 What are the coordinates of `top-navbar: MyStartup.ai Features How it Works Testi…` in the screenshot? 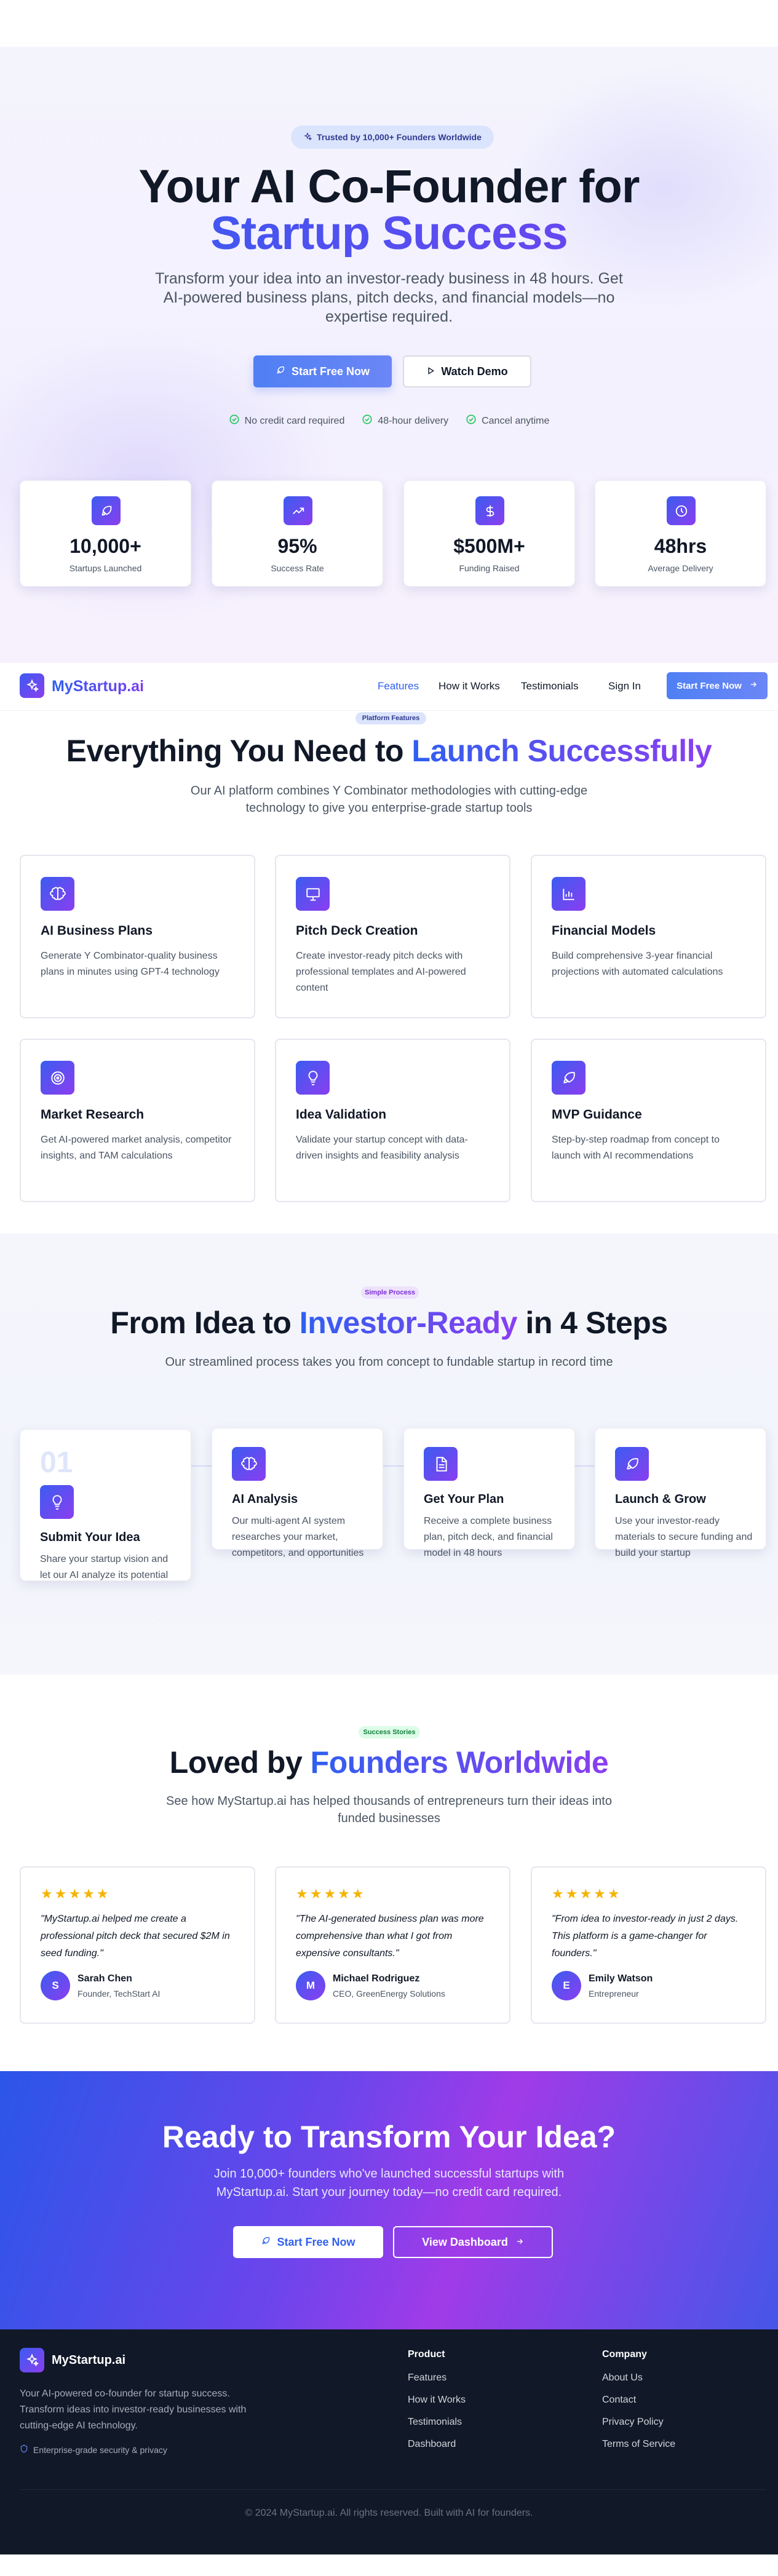 It's located at (389, 687).